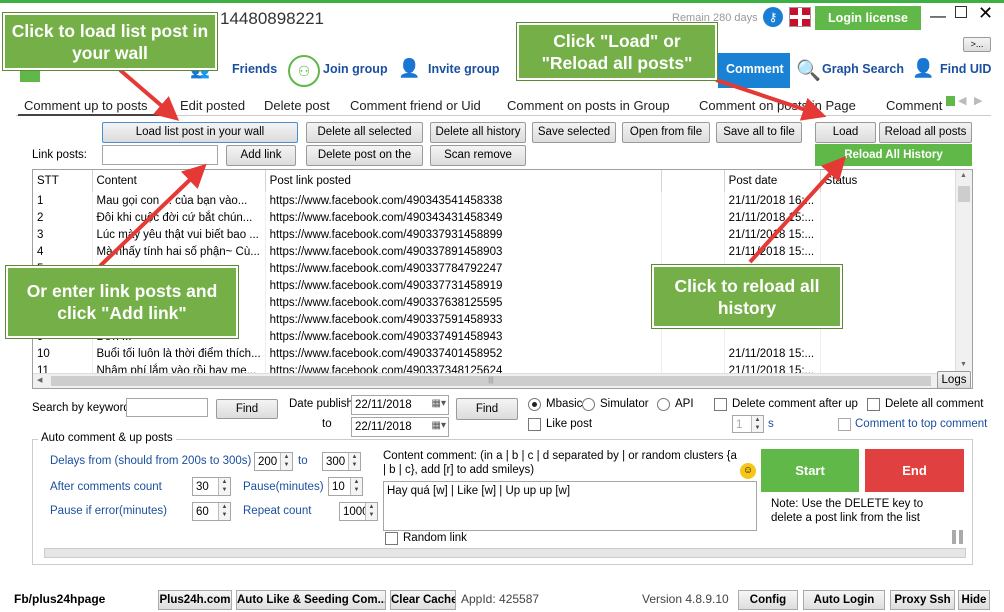 Image resolution: width=1004 pixels, height=612 pixels. What do you see at coordinates (534, 404) in the screenshot?
I see `mbasic-radio` at bounding box center [534, 404].